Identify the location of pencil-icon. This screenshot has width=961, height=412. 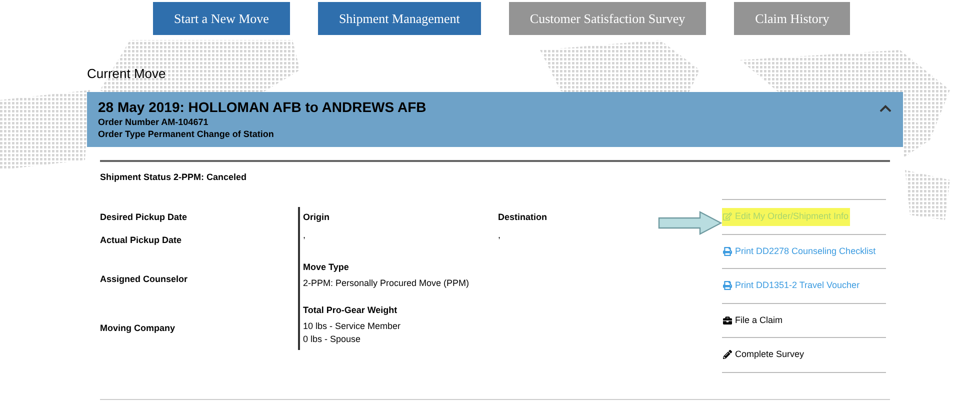
(727, 355).